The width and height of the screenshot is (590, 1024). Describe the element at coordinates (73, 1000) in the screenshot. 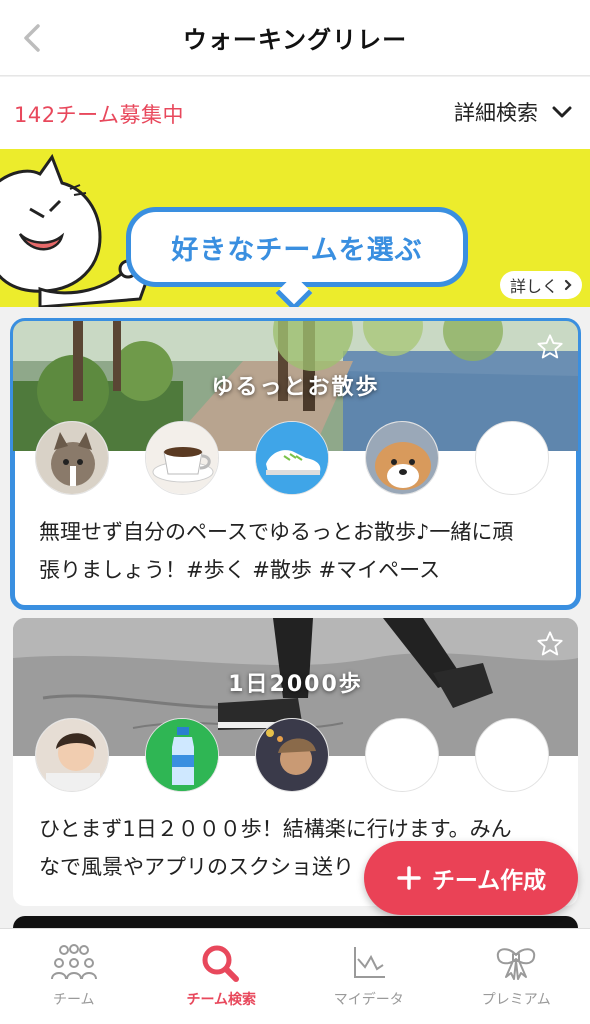

I see `tab-label: チーム` at that location.